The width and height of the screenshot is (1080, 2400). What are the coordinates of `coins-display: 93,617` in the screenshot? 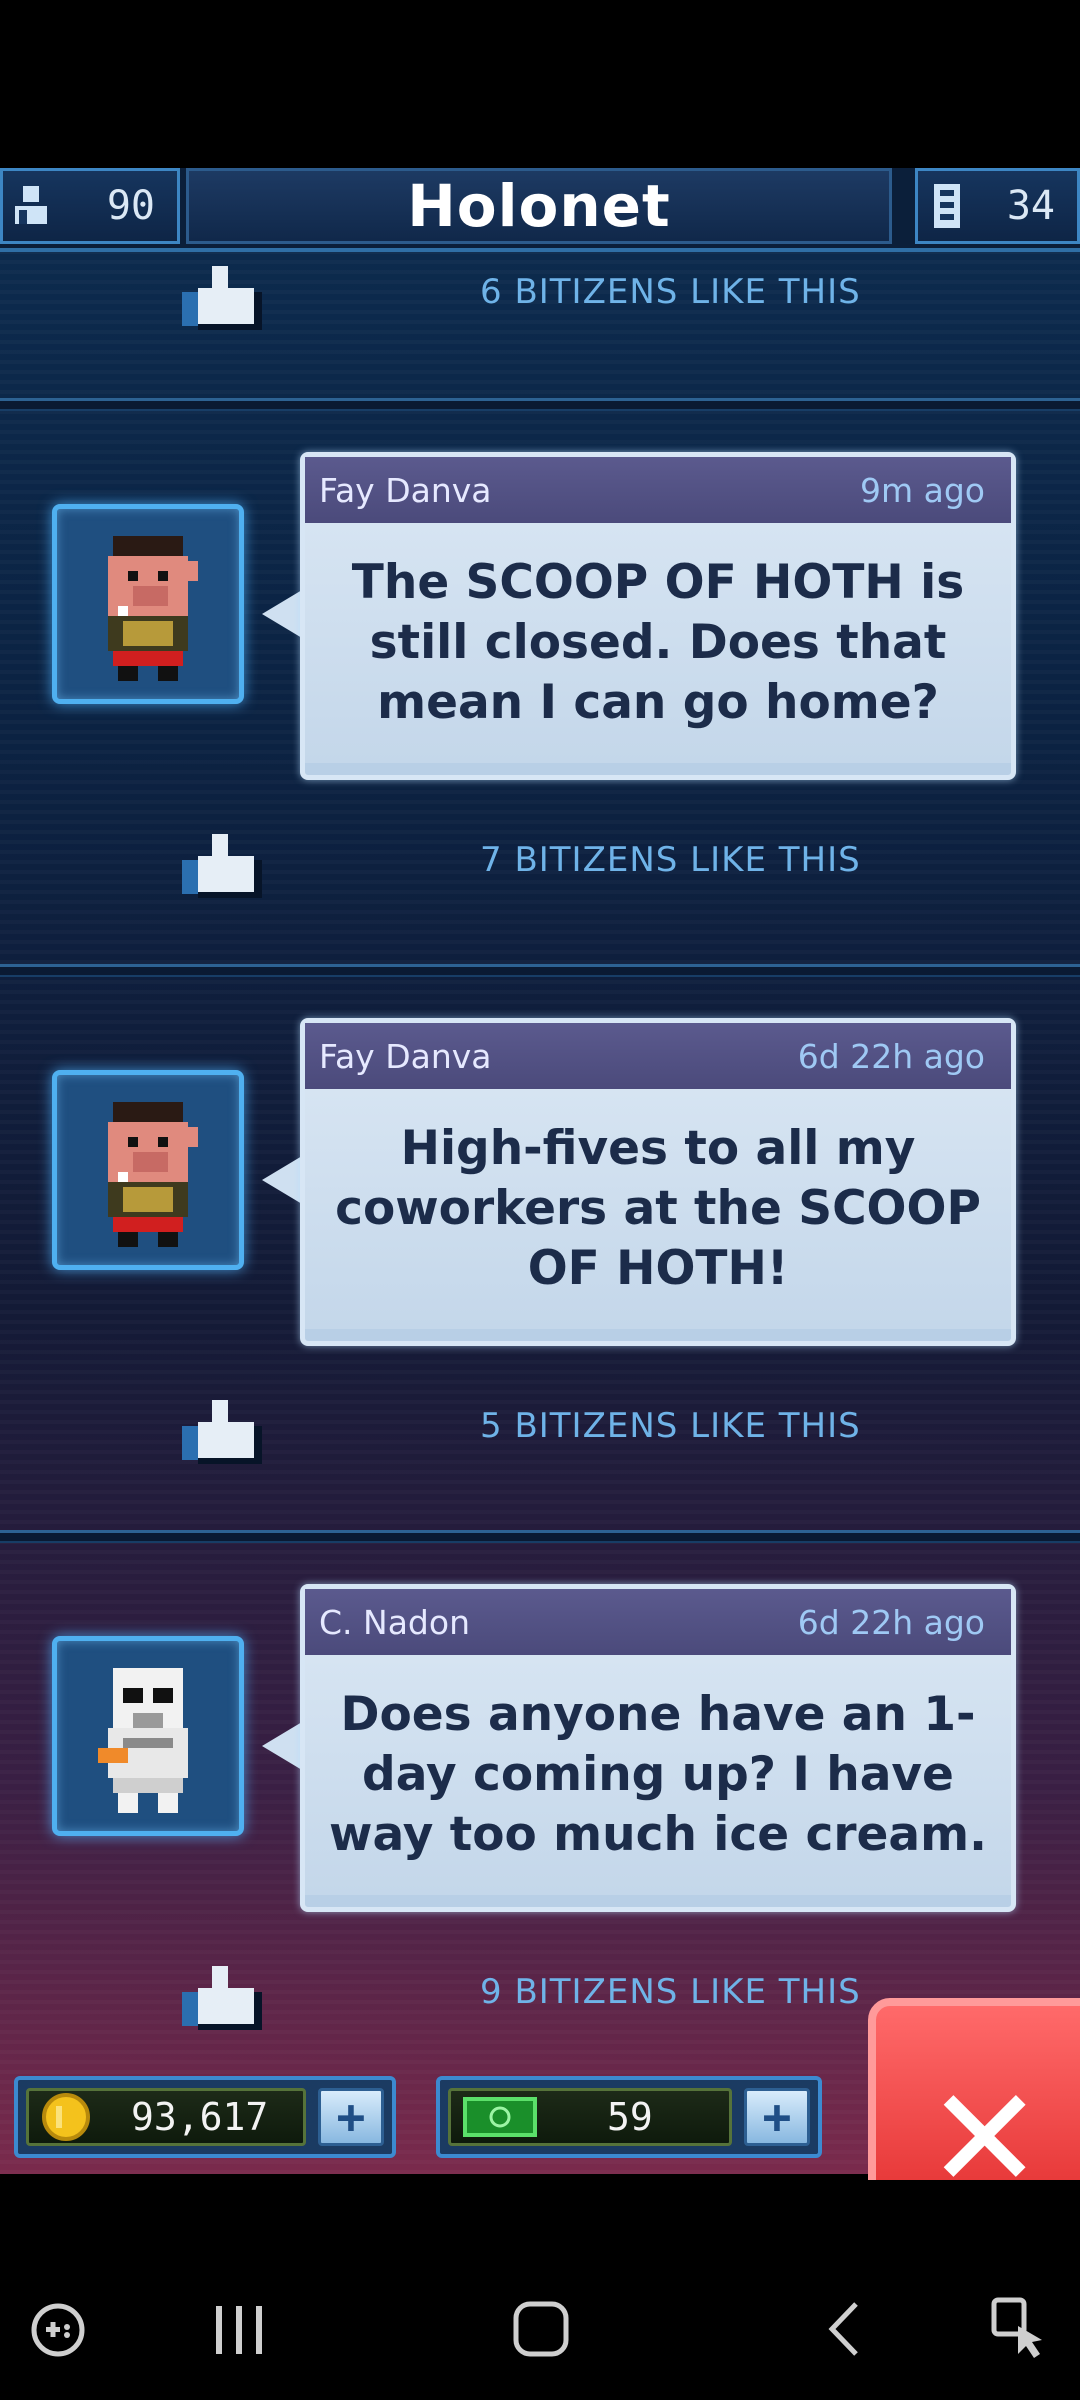 It's located at (166, 2117).